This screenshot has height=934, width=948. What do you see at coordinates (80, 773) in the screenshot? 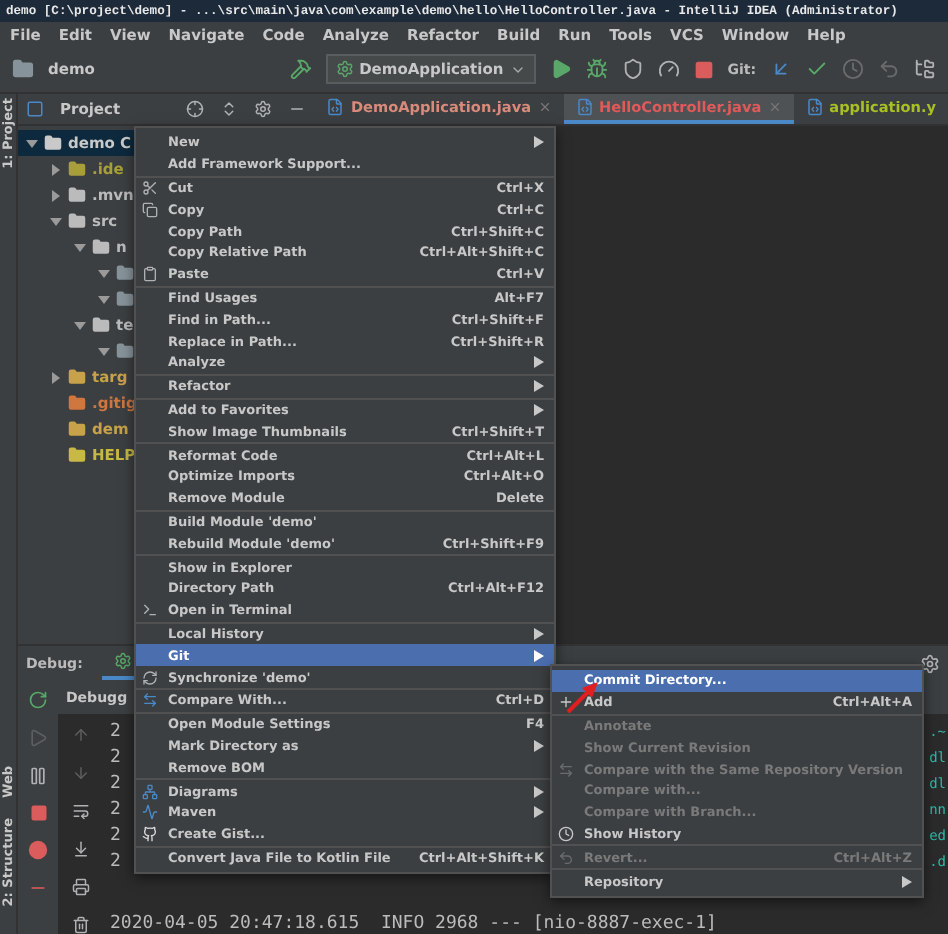
I see `down-icon` at bounding box center [80, 773].